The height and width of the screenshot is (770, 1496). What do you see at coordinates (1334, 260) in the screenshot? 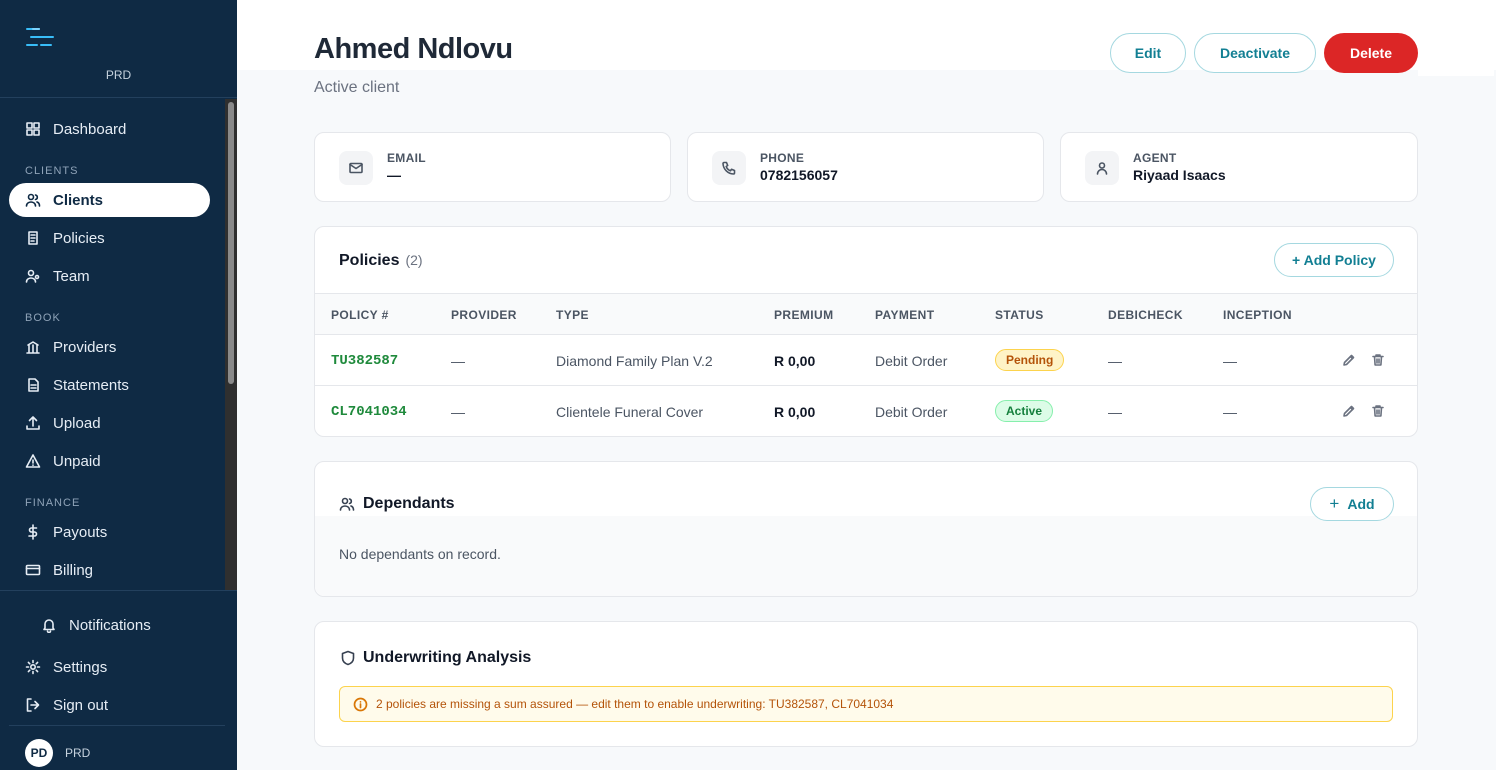
I see `add-policy-button: + Add Policy` at bounding box center [1334, 260].